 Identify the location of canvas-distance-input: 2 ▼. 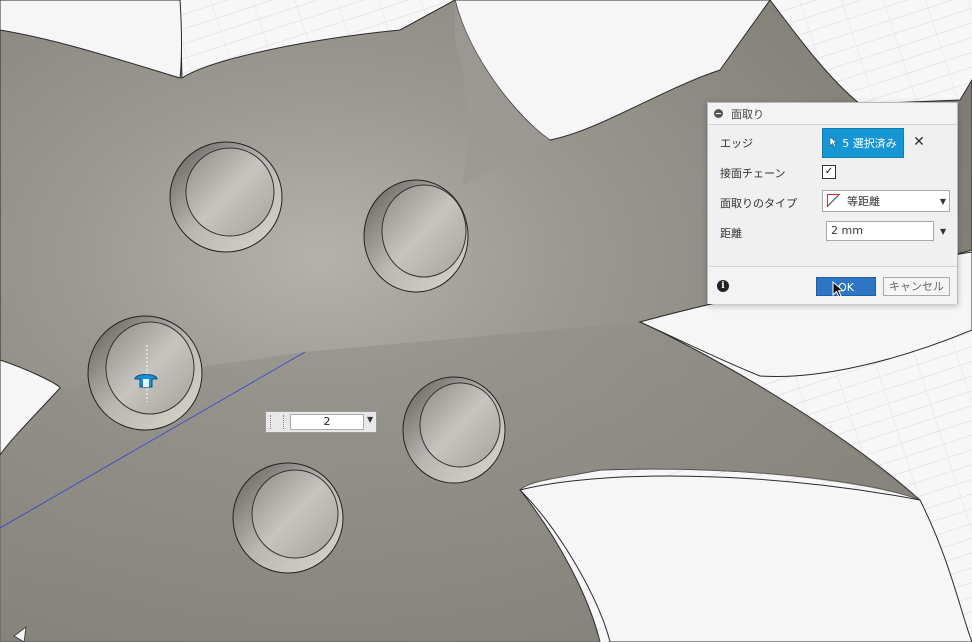
(321, 422).